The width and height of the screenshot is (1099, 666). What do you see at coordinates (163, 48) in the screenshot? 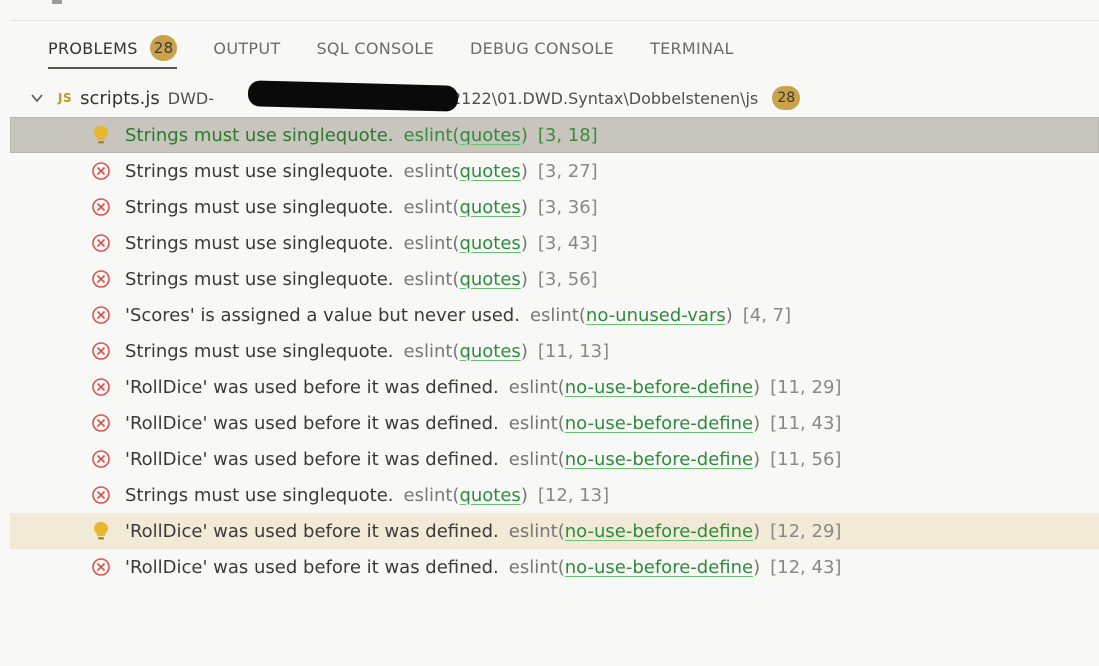
I see `problems-count-badge: 28` at bounding box center [163, 48].